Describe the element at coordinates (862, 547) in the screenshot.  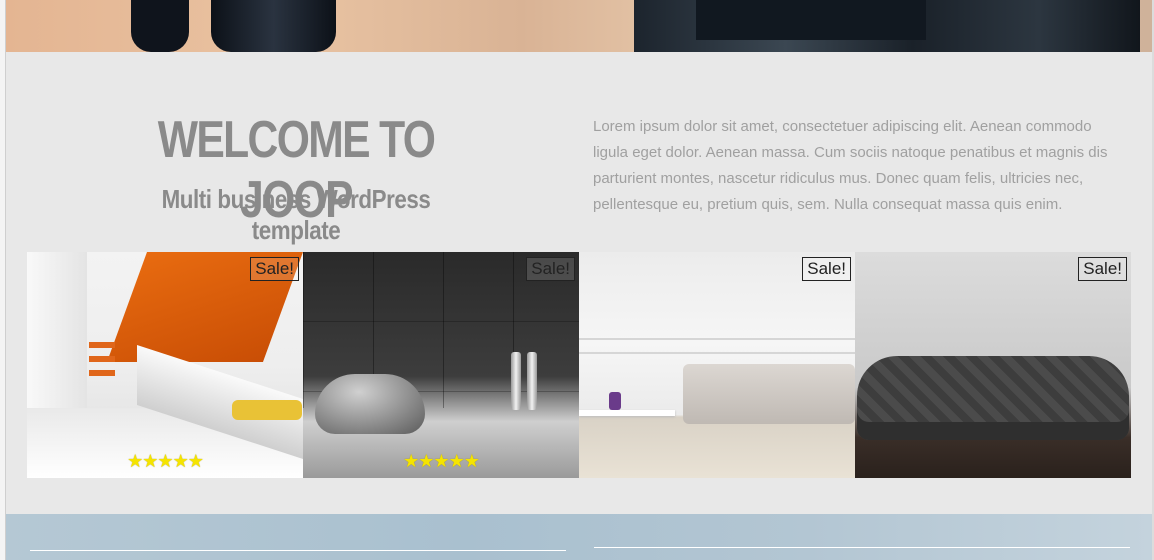
I see `footer-divider-right` at that location.